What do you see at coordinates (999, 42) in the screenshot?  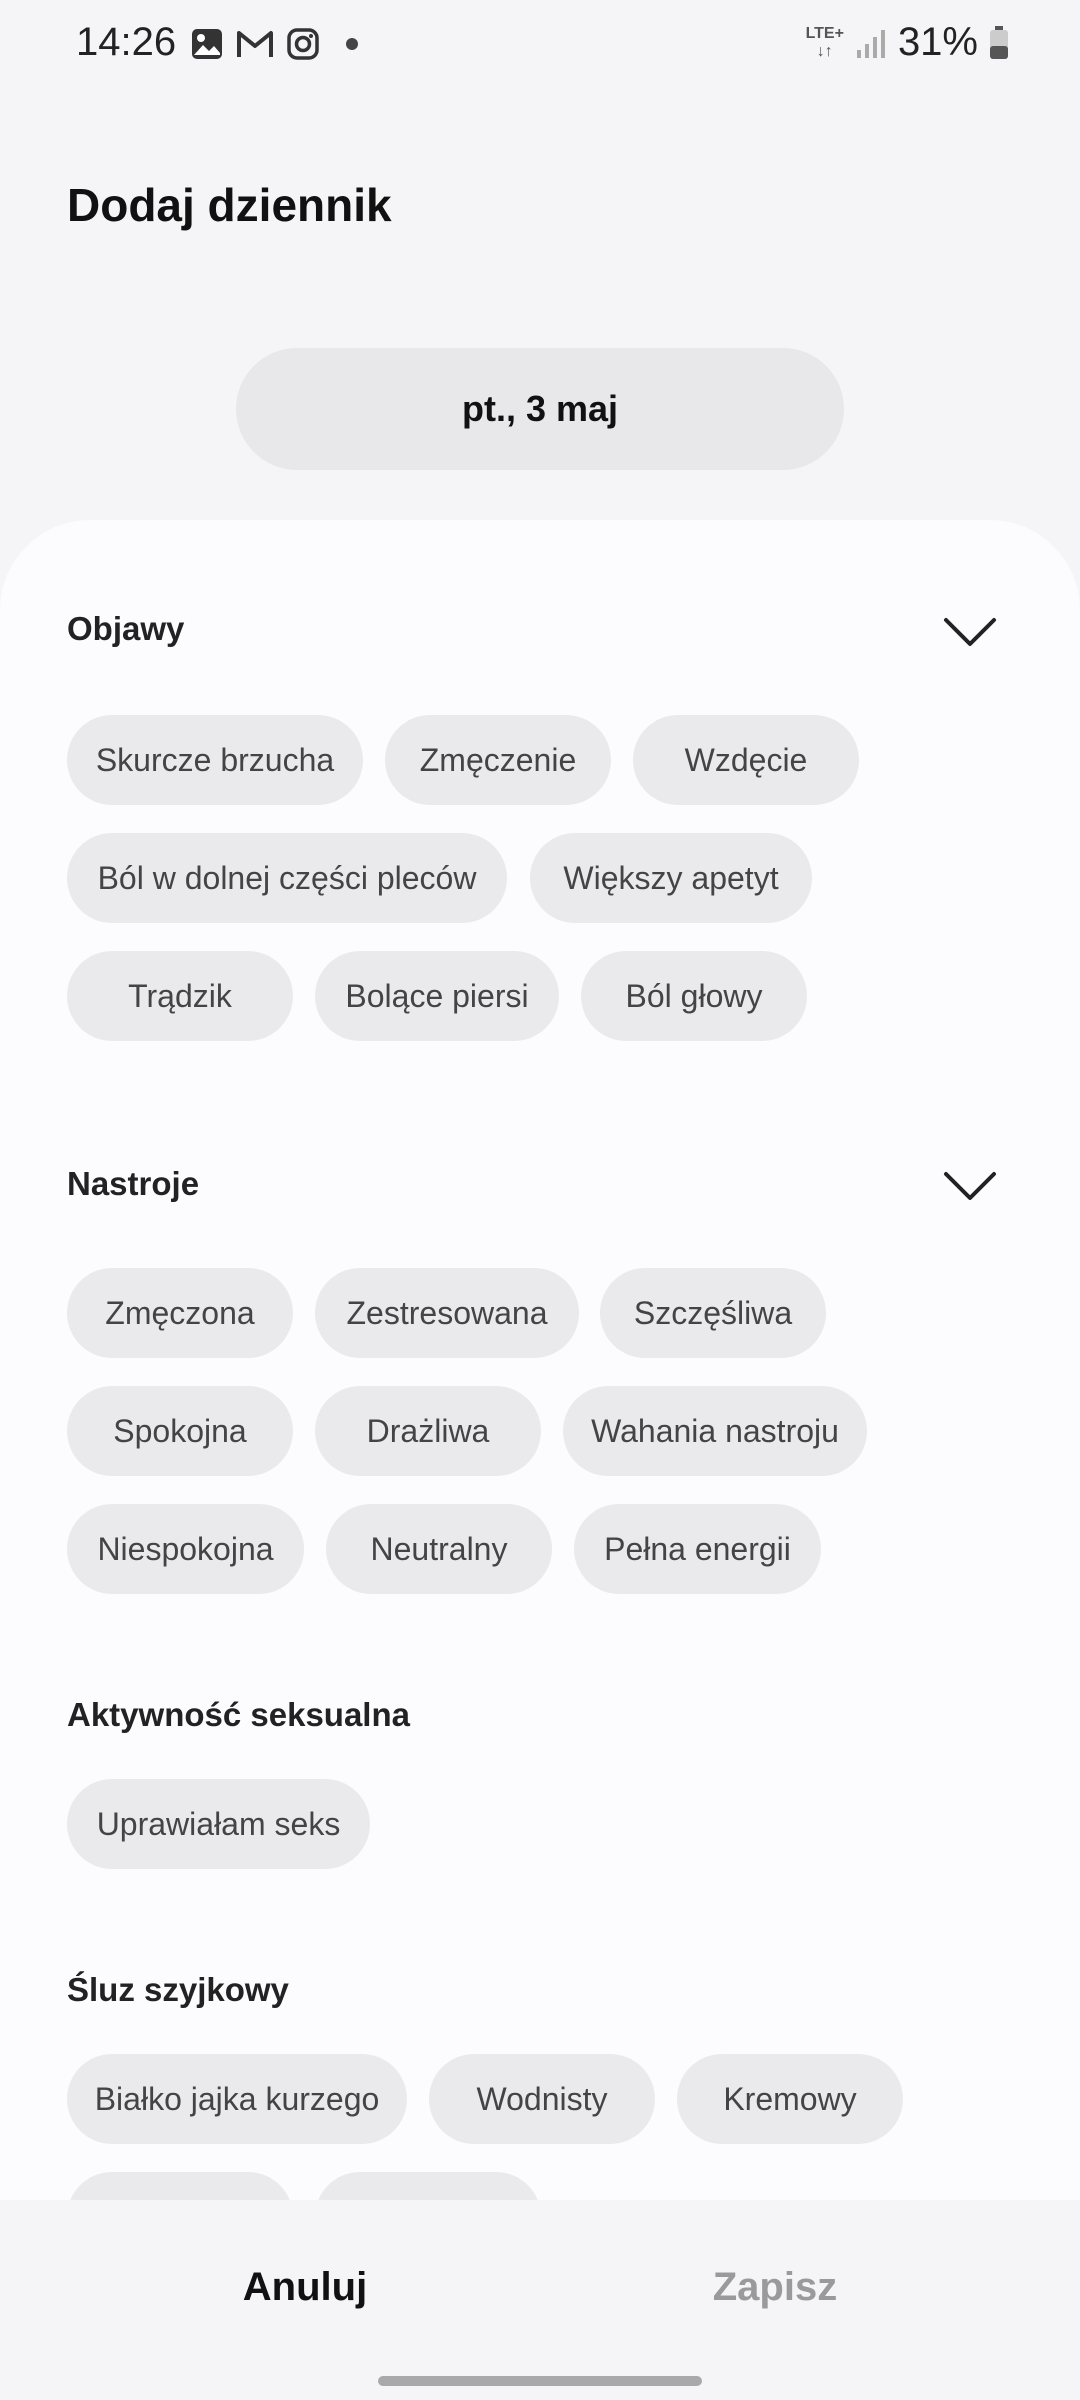 I see `battery-icon` at bounding box center [999, 42].